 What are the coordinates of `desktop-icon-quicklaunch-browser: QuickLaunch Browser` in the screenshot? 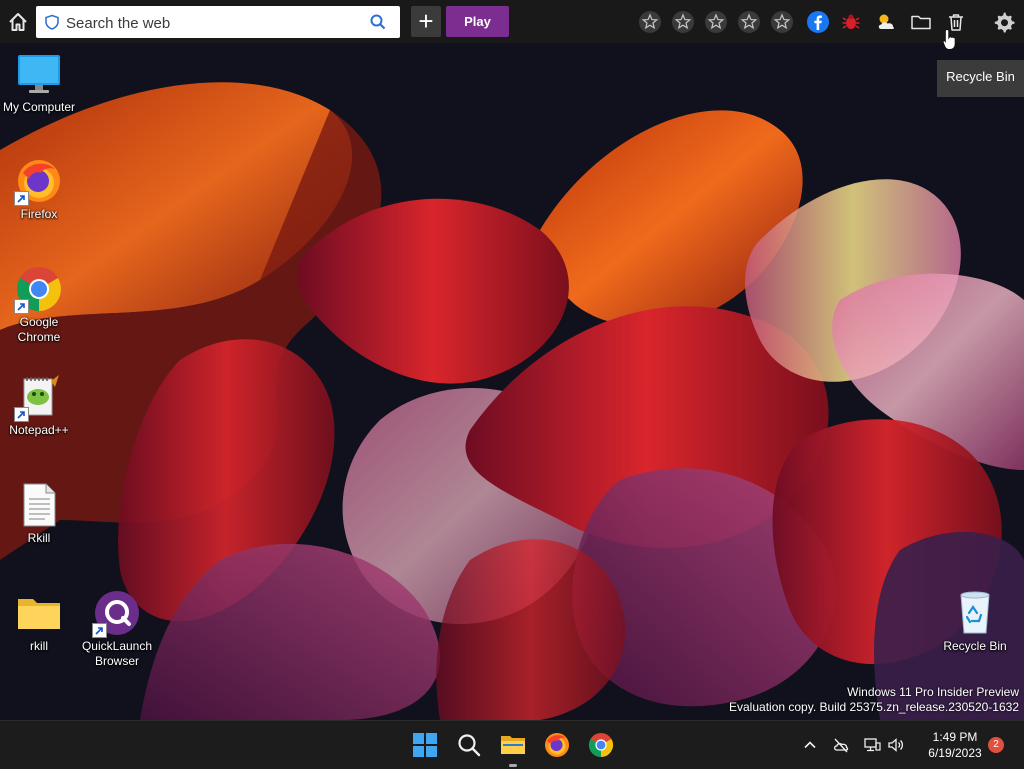 It's located at (117, 629).